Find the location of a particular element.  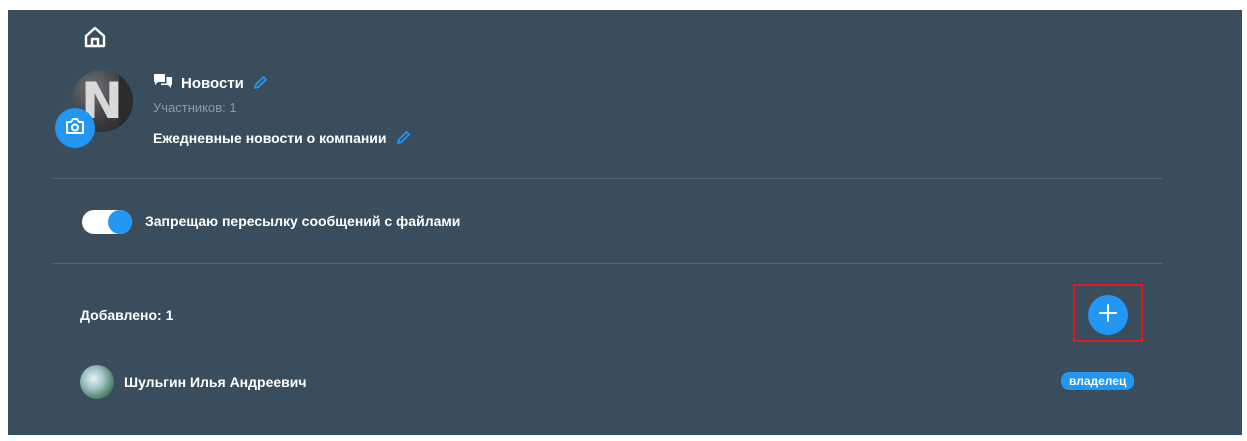

member-row: Шульгин Илья Андреевич is located at coordinates (193, 382).